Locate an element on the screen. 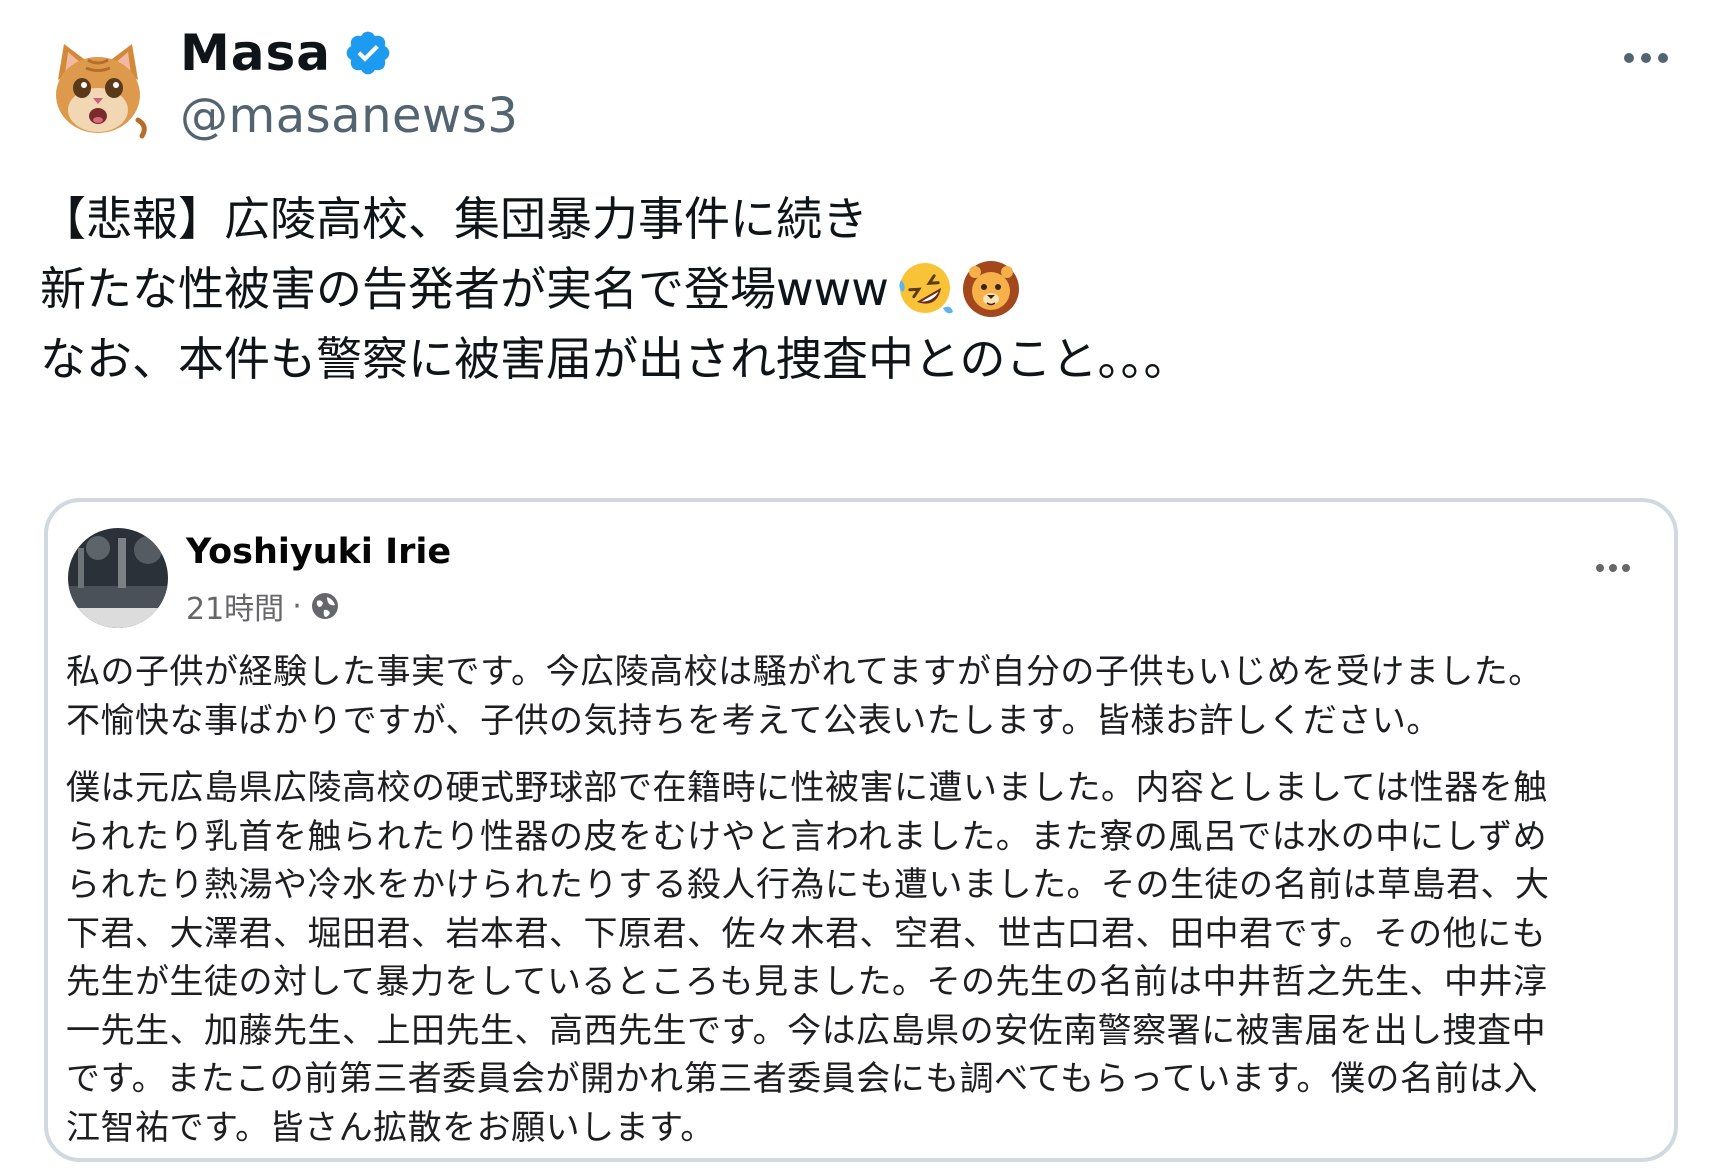  post-line: 江智祐です。皆さん拡散をお願いします。 is located at coordinates (390, 1127).